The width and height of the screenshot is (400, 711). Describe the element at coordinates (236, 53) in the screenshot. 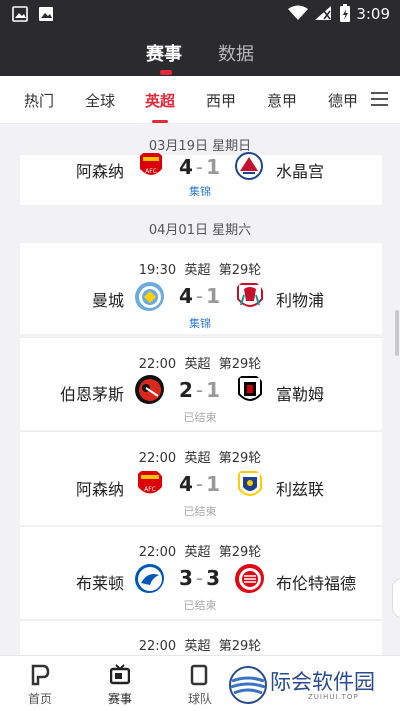

I see `tab-data: 数据` at that location.